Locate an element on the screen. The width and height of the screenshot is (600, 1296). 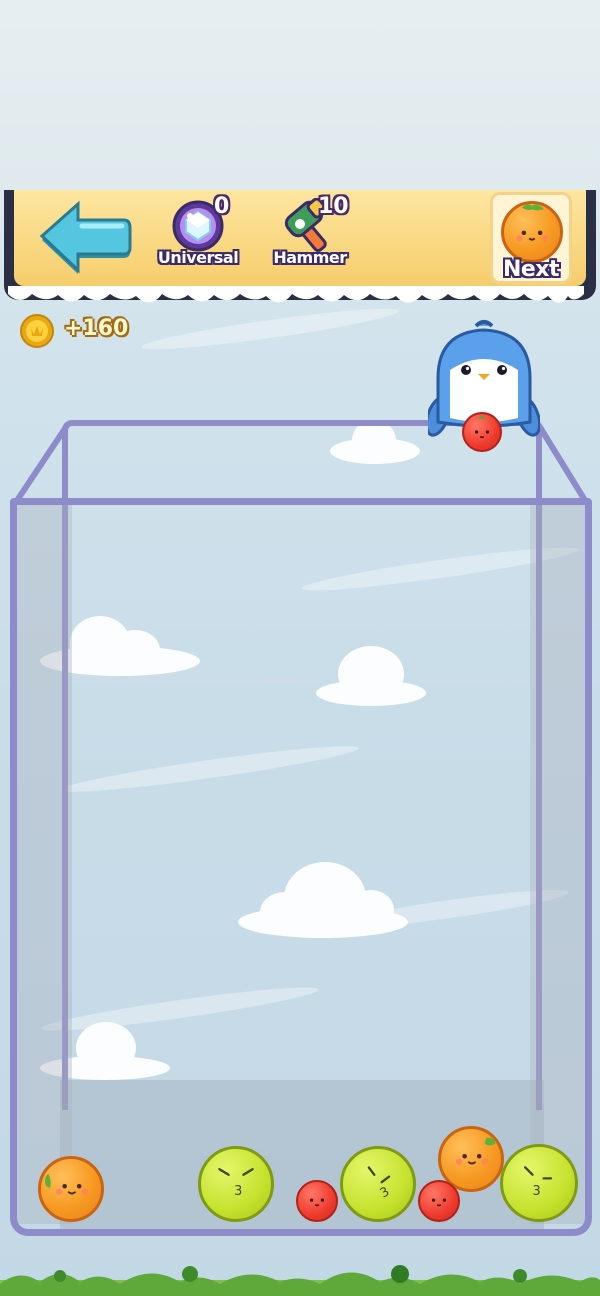
hammer-label: Hammer is located at coordinates (310, 257).